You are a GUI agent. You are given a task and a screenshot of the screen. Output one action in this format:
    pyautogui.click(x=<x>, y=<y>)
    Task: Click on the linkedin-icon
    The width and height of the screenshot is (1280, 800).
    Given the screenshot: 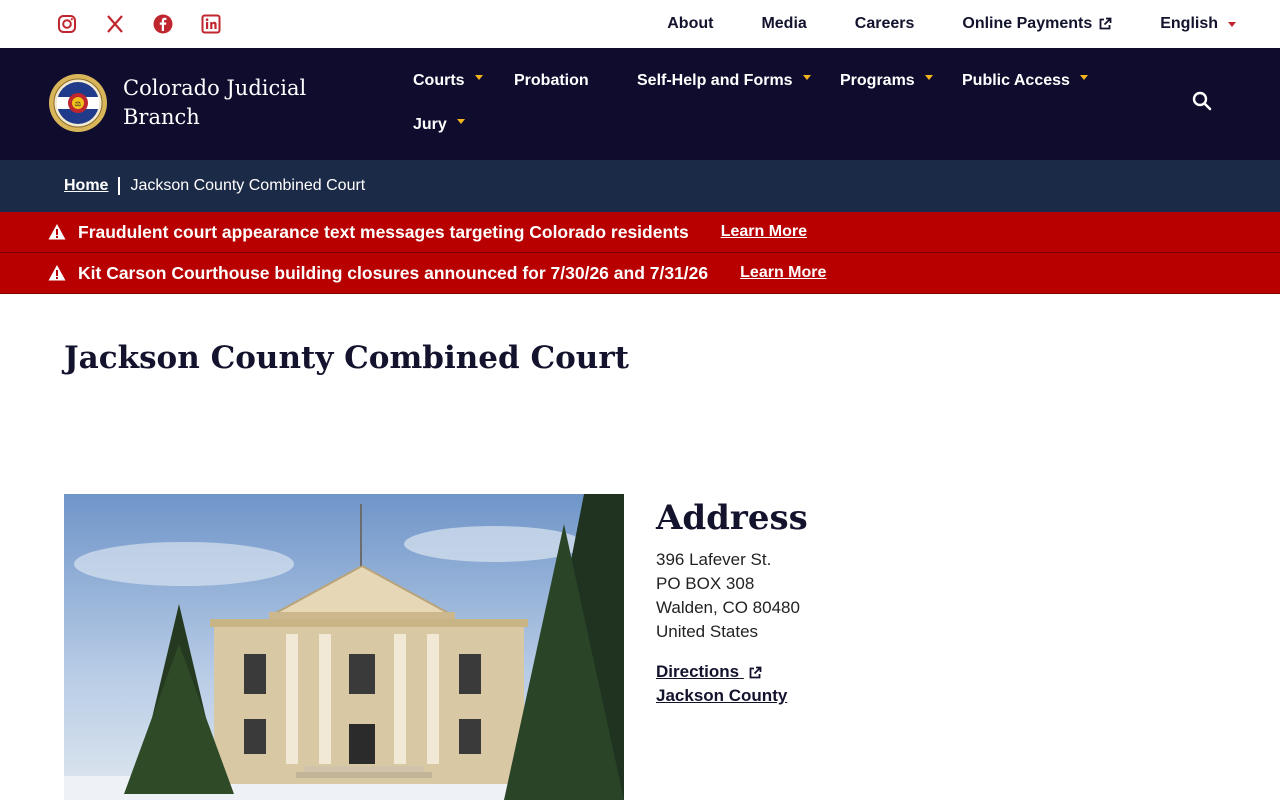 What is the action you would take?
    pyautogui.click(x=211, y=24)
    